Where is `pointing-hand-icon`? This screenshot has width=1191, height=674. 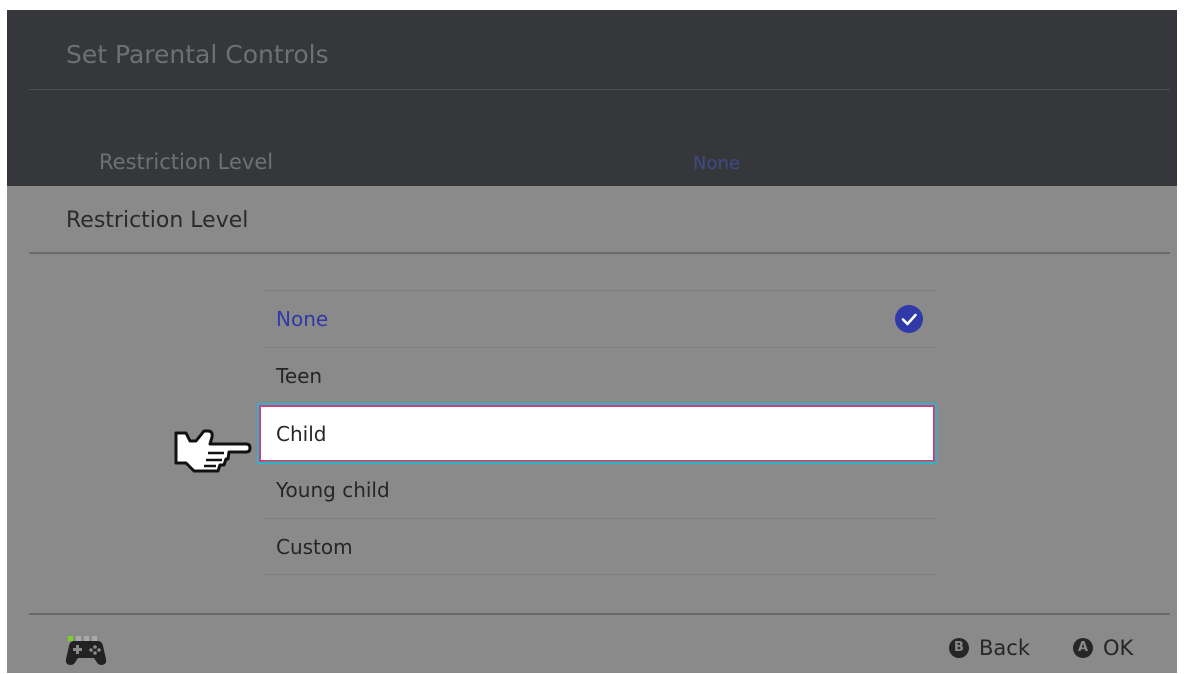 pointing-hand-icon is located at coordinates (213, 449).